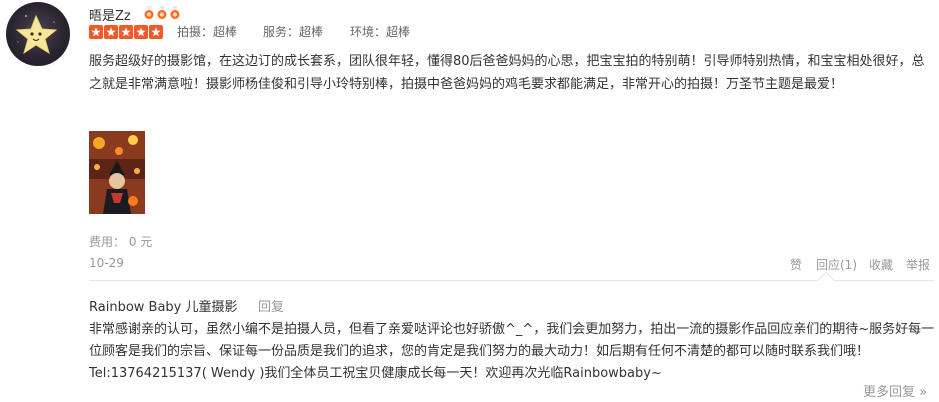  What do you see at coordinates (271, 305) in the screenshot?
I see `merchant-reply-button: 回复` at bounding box center [271, 305].